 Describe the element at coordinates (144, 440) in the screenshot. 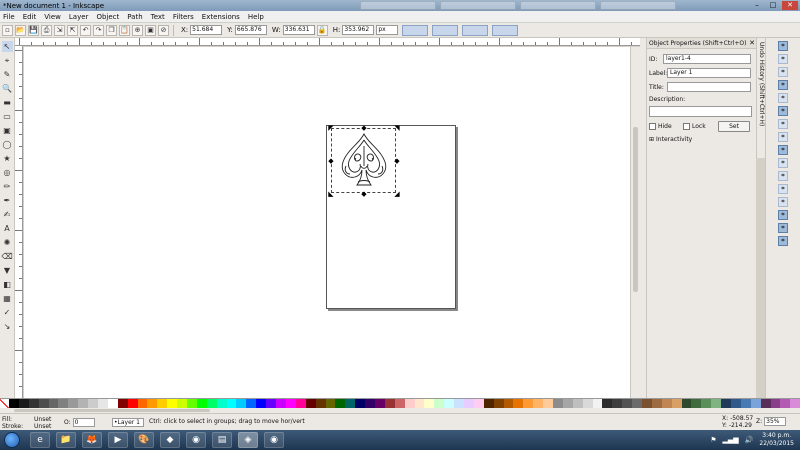

I see `taskbar-paint-icon: 🎨` at that location.